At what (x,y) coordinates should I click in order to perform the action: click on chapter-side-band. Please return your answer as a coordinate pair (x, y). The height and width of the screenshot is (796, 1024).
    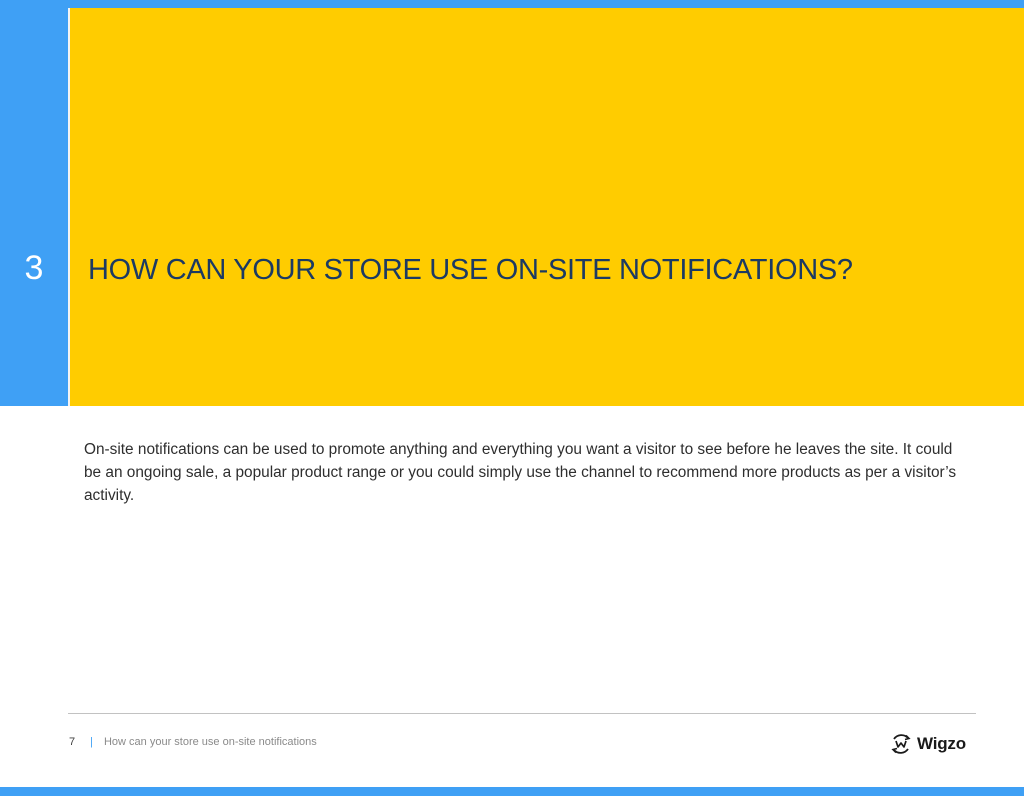
    Looking at the image, I should click on (34, 203).